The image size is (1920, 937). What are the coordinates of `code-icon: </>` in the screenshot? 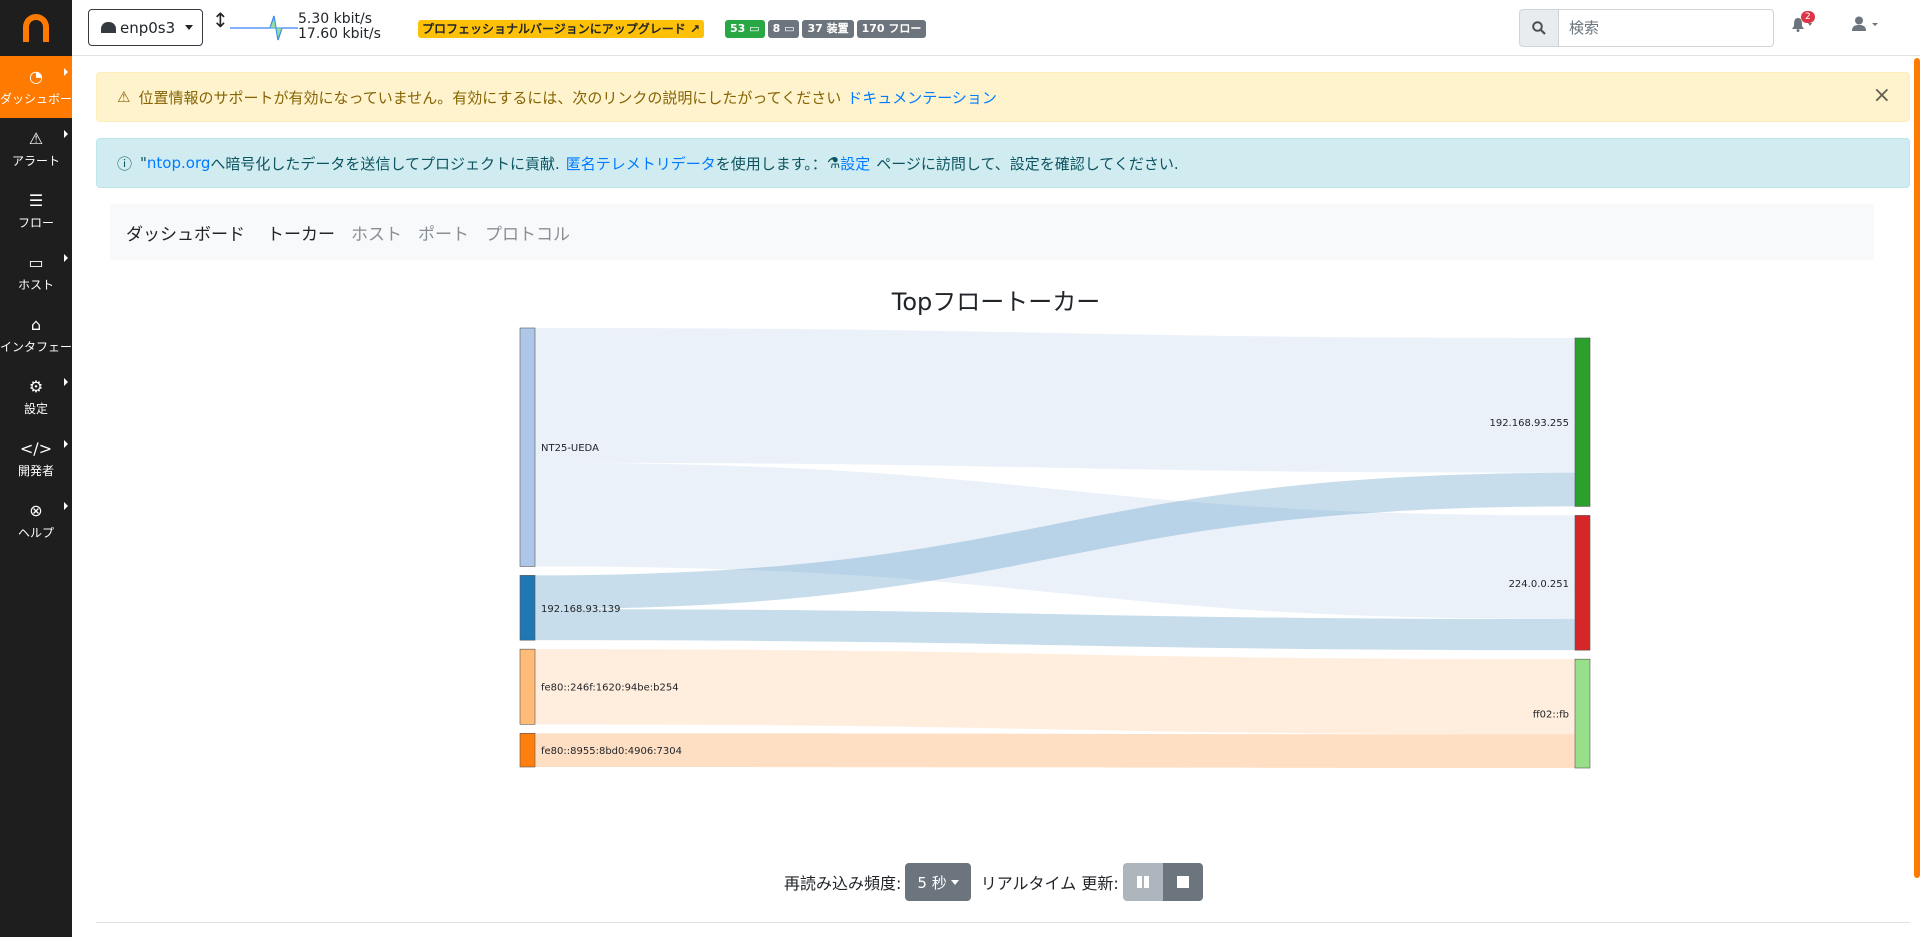 It's located at (36, 448).